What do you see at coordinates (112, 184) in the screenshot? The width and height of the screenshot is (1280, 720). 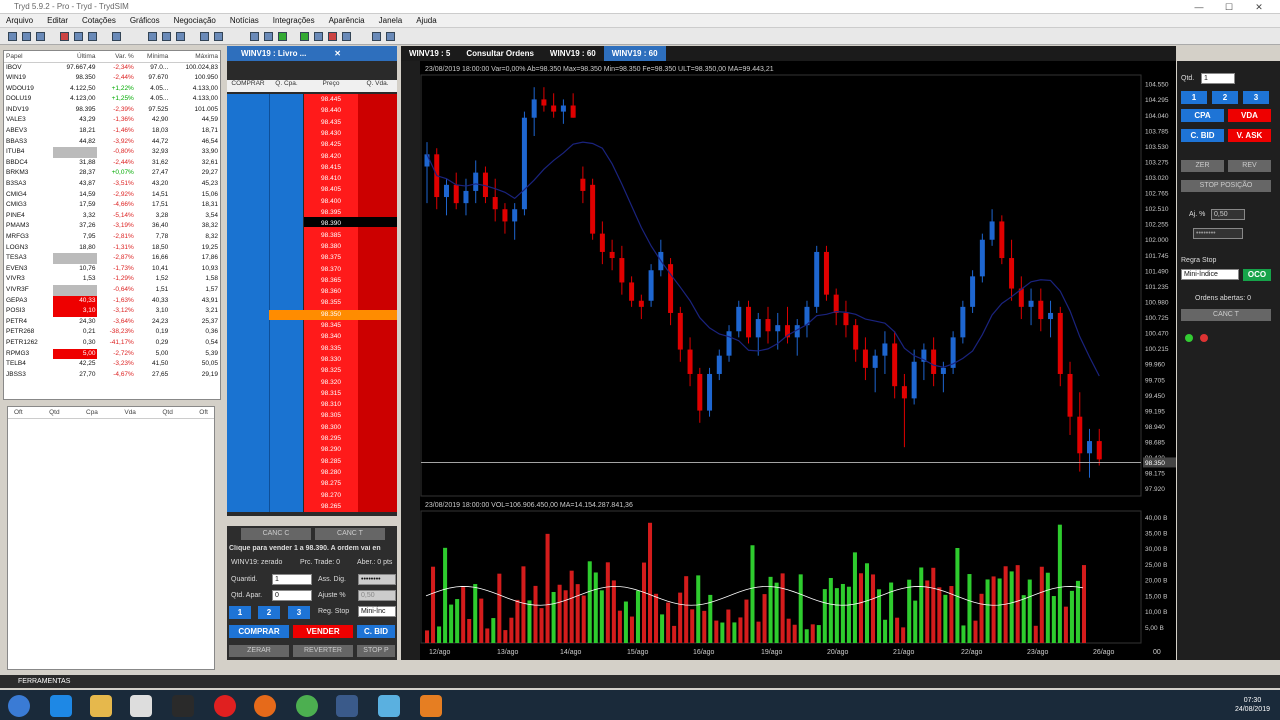 I see `quote-row: B3SA3 43,87 -3,51% 43,20 45,23` at bounding box center [112, 184].